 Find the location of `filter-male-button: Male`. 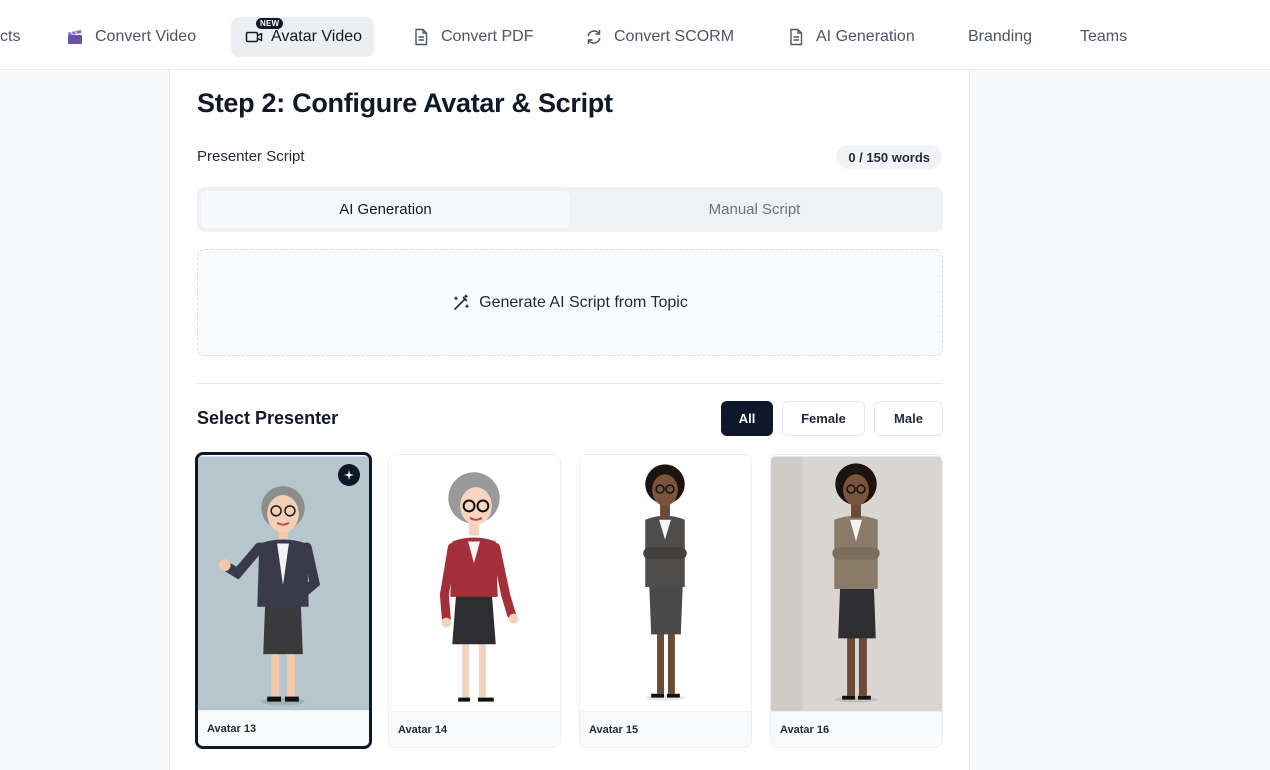

filter-male-button: Male is located at coordinates (908, 418).